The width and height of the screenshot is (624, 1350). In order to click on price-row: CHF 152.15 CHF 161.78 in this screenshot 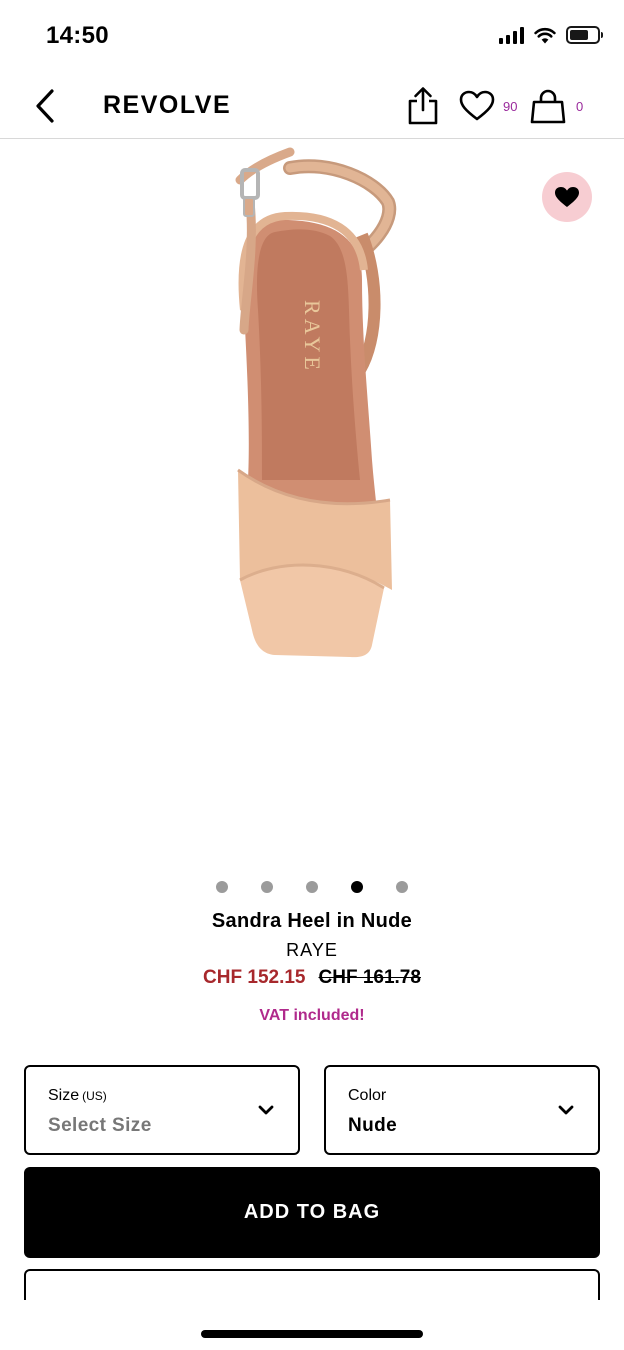, I will do `click(312, 978)`.